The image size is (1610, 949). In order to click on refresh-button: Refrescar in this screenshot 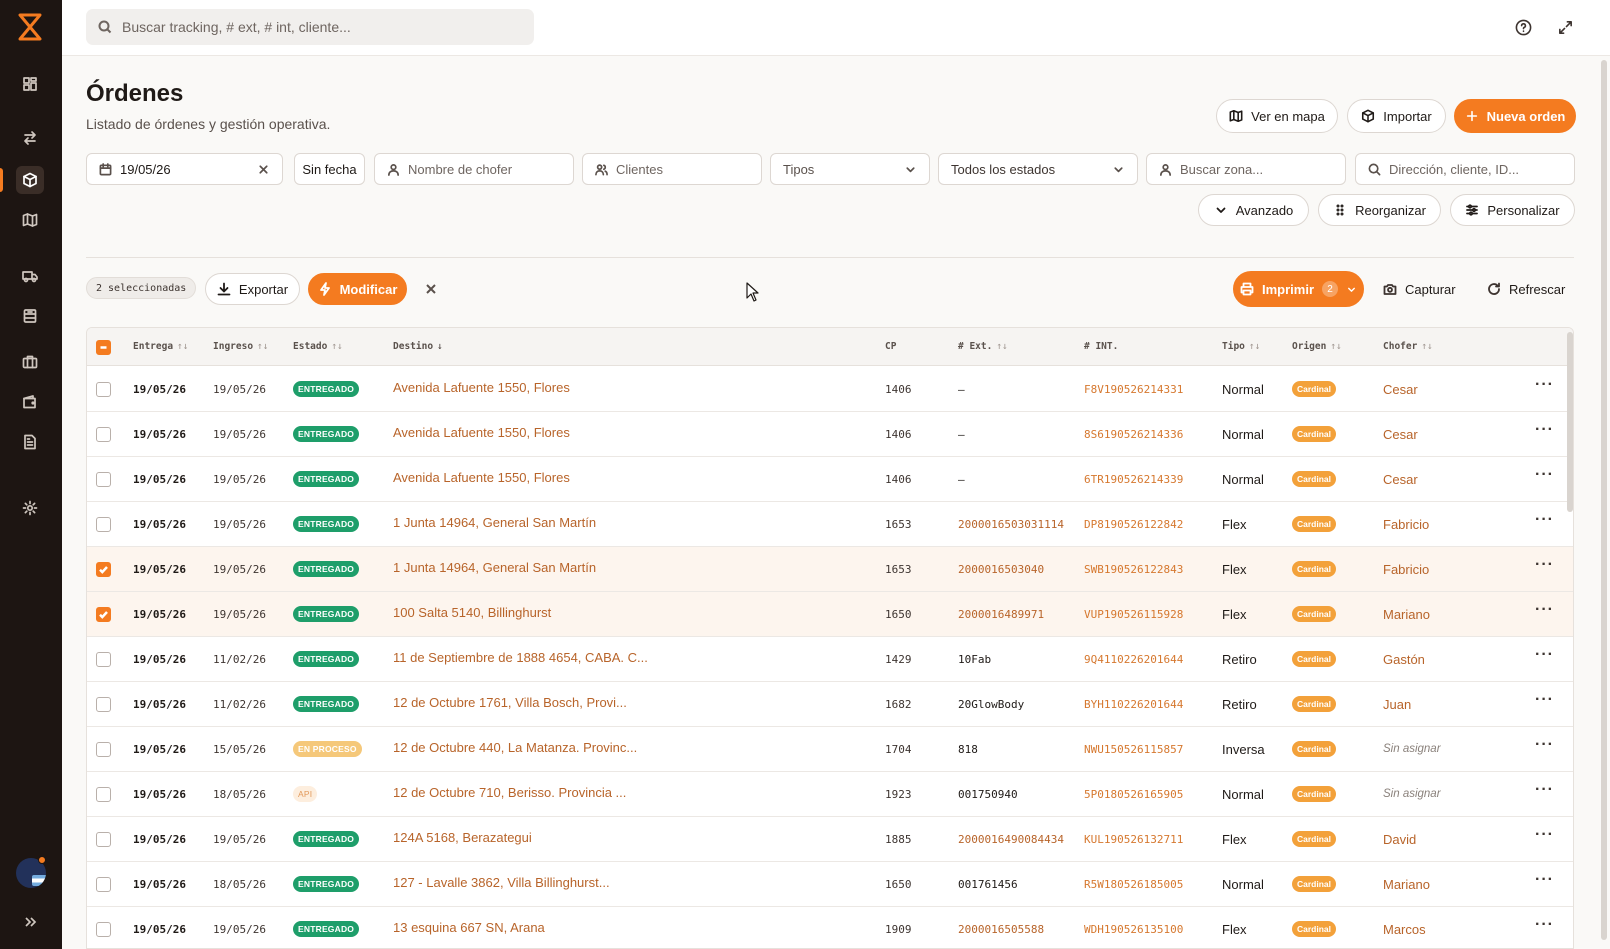, I will do `click(1526, 289)`.